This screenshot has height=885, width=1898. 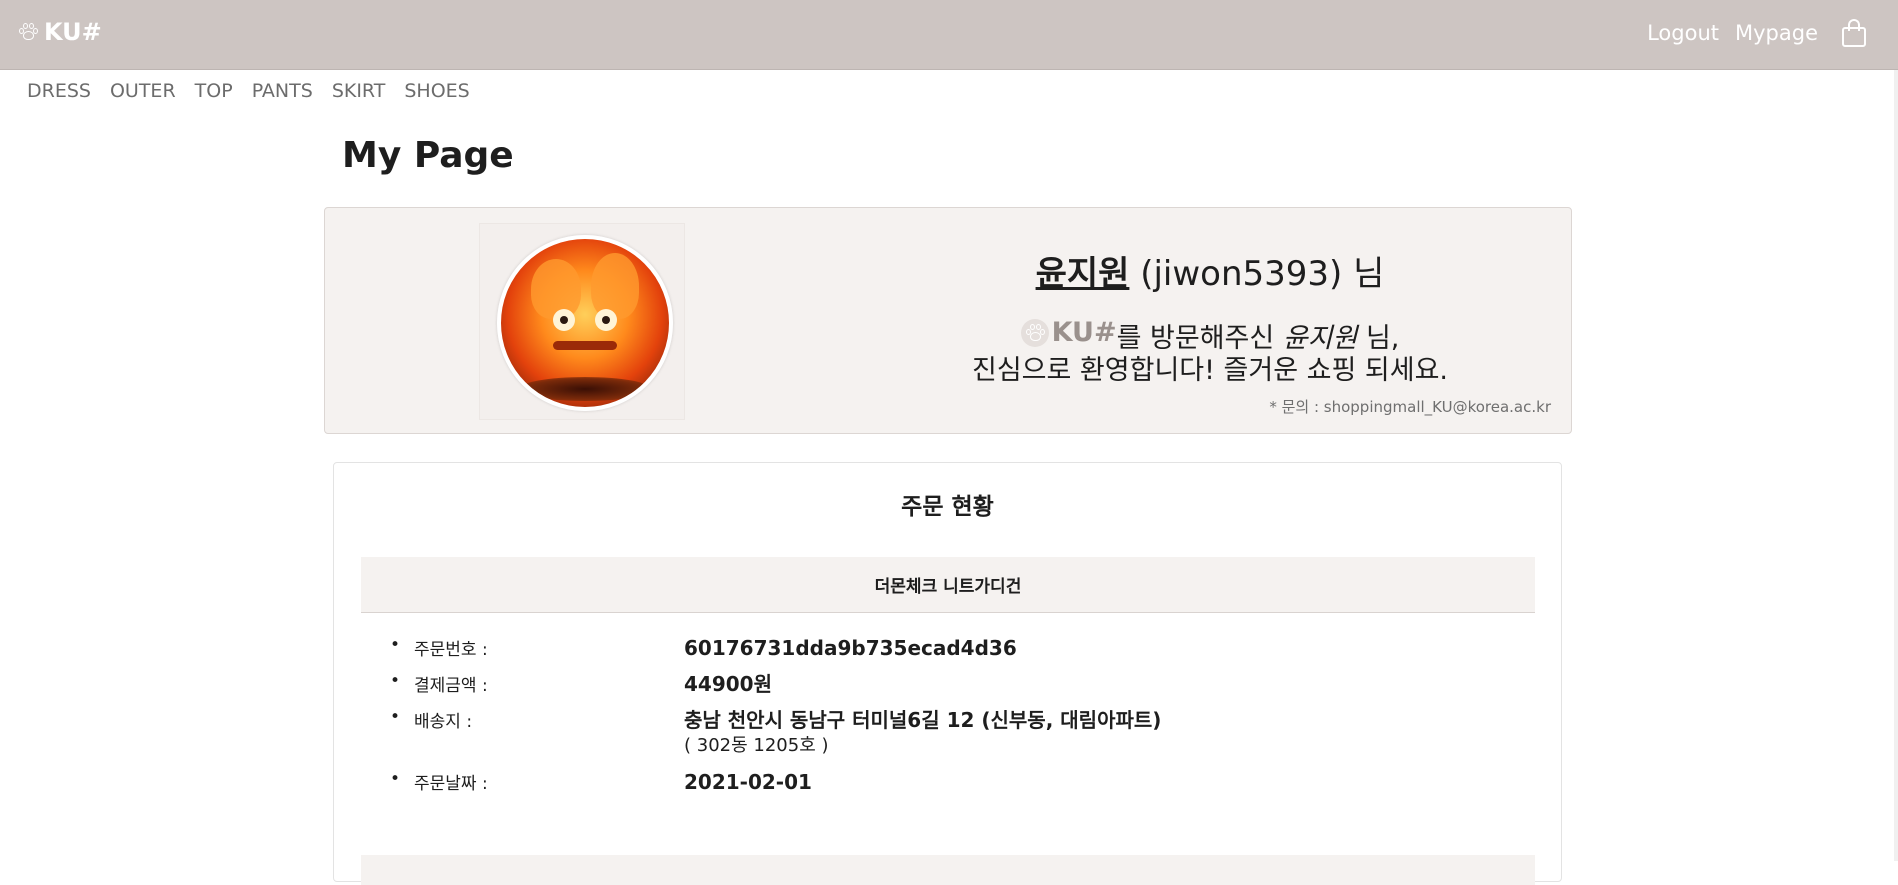 I want to click on address-label: 배송지 :, so click(x=443, y=722).